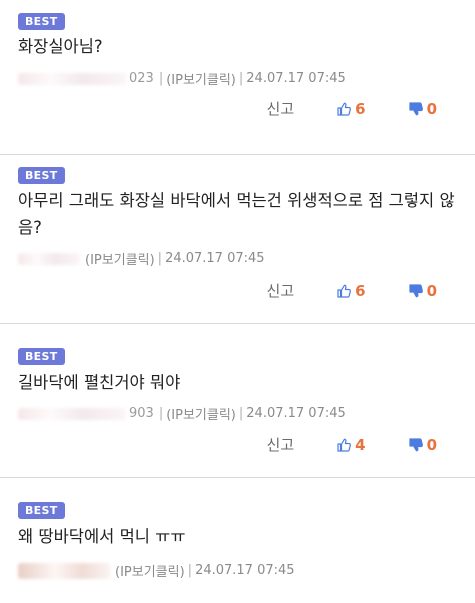  I want to click on comment-actions: 신고 4 0, so click(352, 444).